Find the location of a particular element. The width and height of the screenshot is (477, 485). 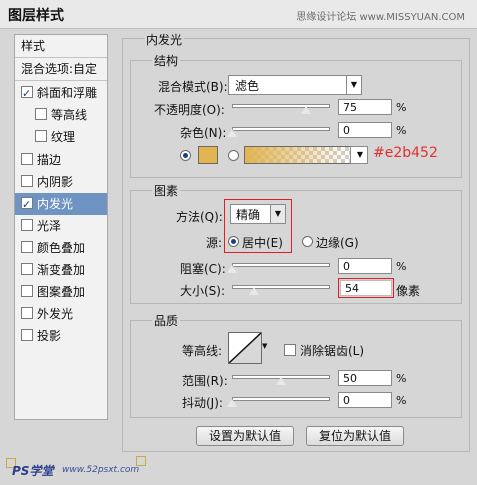

contour-curve-icon is located at coordinates (245, 348).